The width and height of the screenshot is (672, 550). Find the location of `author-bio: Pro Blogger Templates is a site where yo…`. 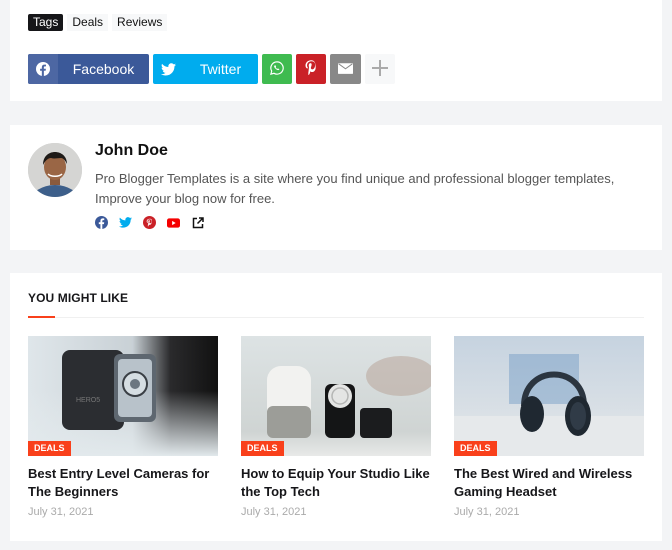

author-bio: Pro Blogger Templates is a site where yo… is located at coordinates (355, 188).